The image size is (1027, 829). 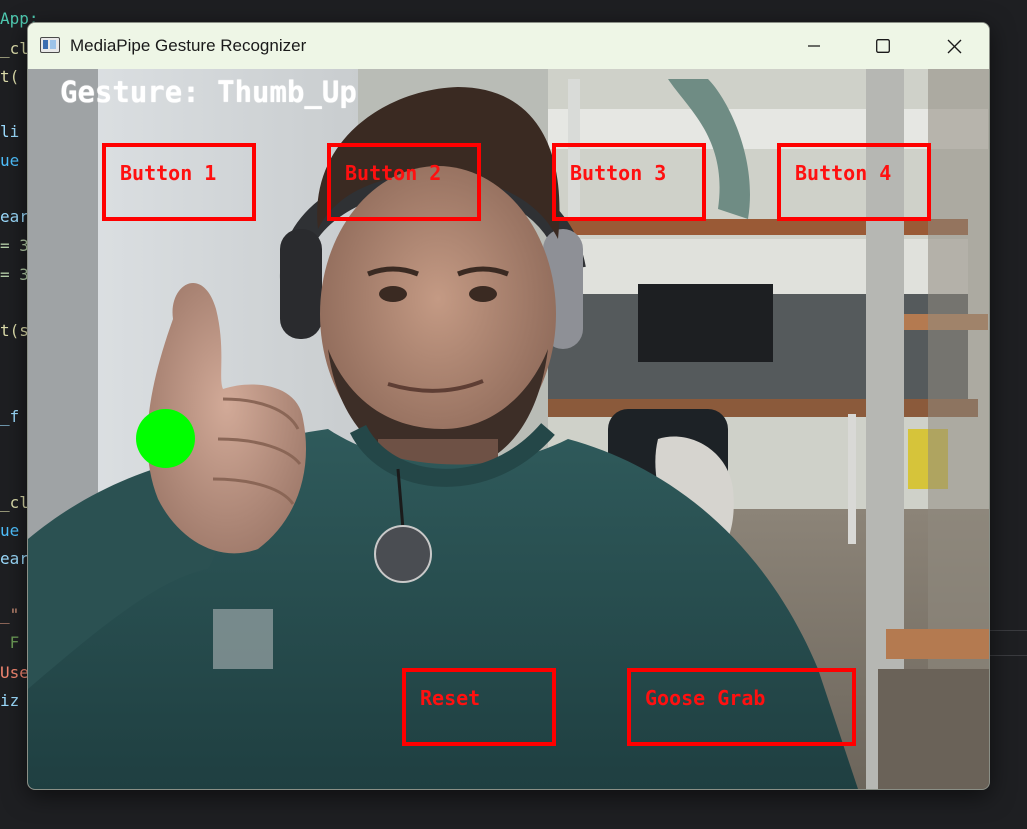 I want to click on code-fragment: Use, so click(x=14, y=672).